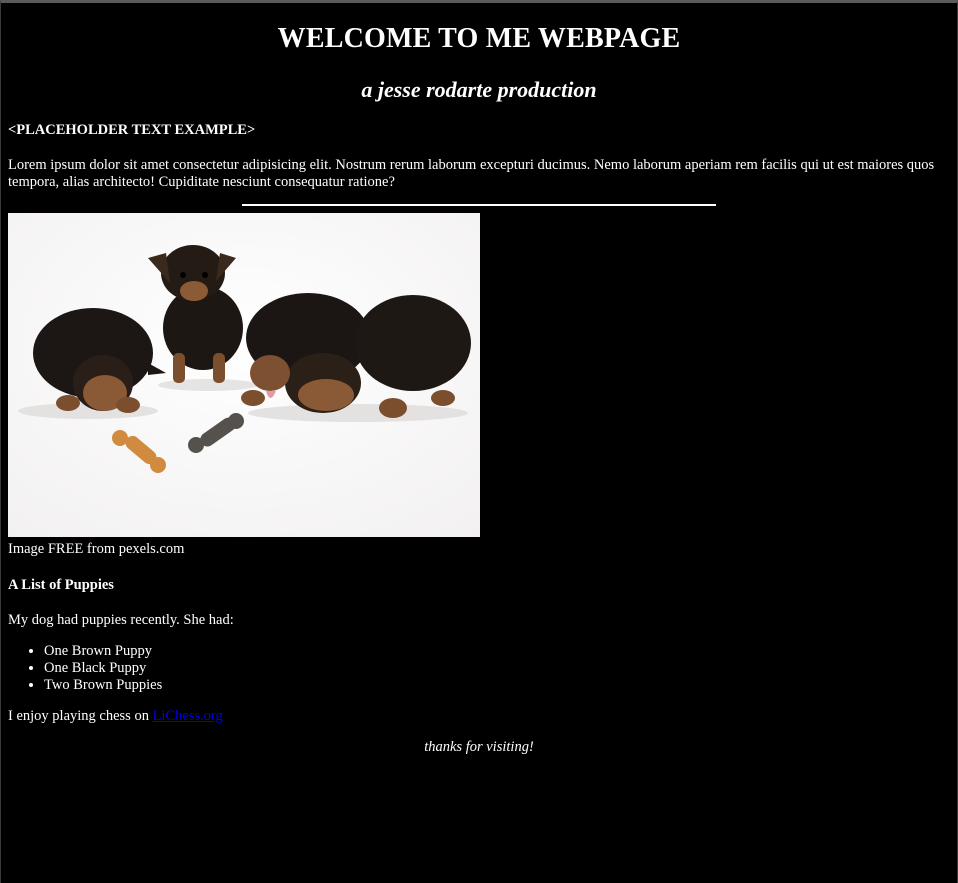 The image size is (958, 883). I want to click on puppies-intro: My dog had puppies recently. She had:, so click(121, 620).